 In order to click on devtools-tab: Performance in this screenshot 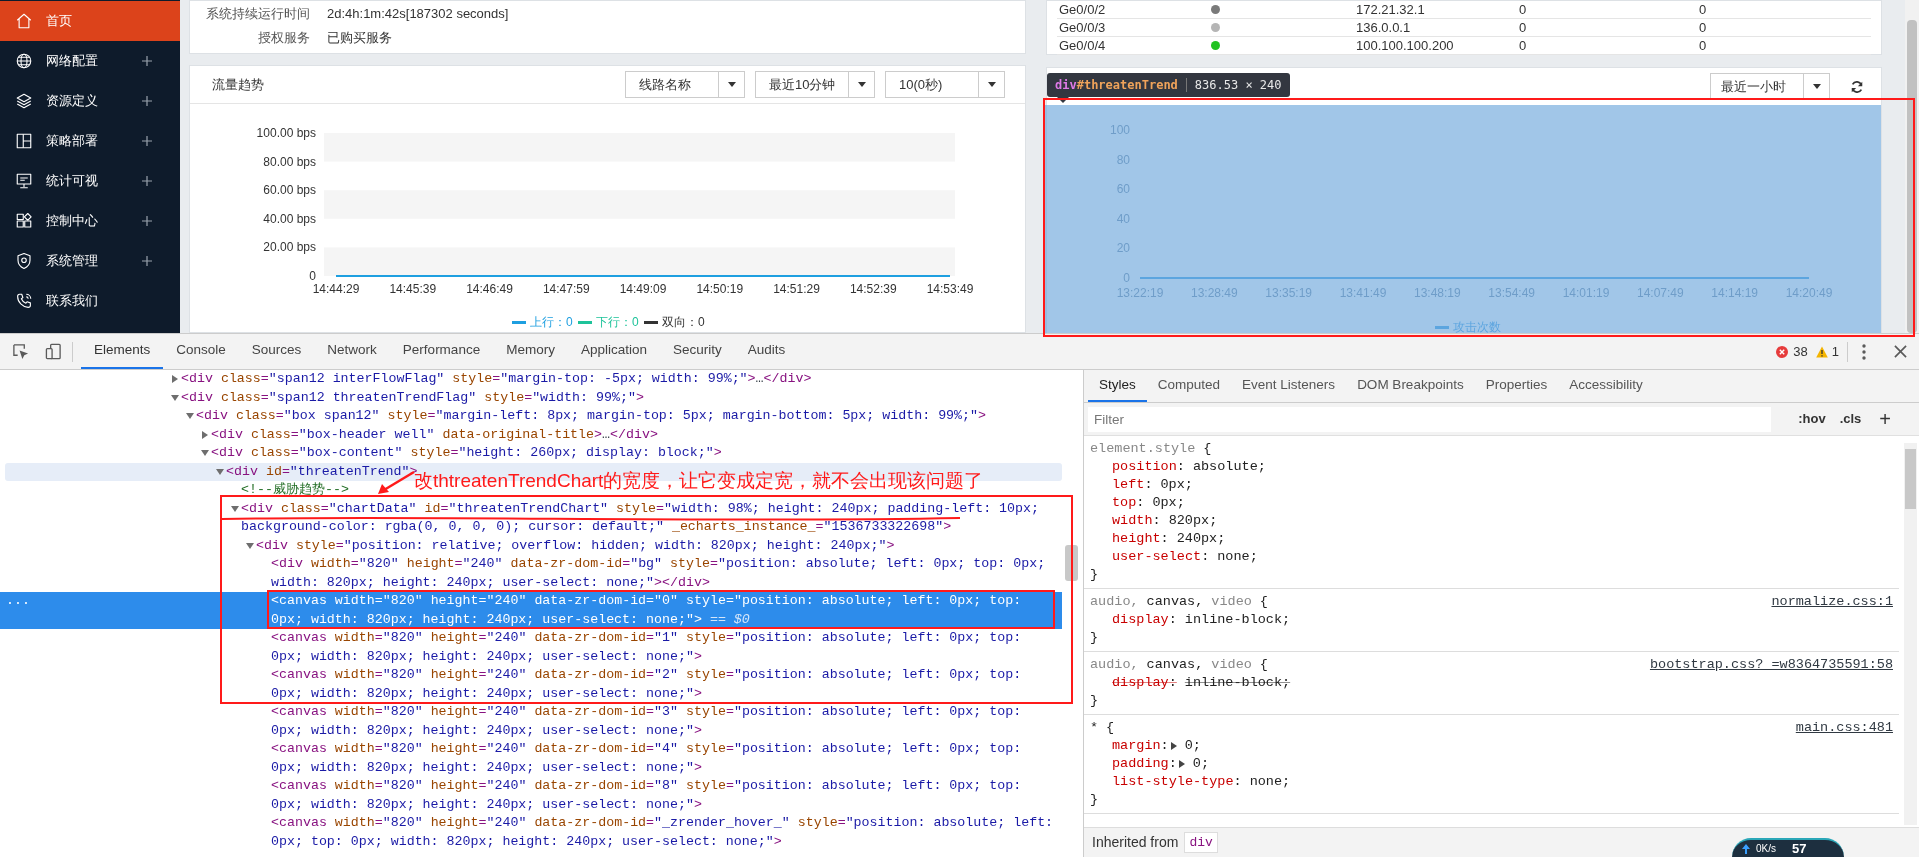, I will do `click(441, 351)`.